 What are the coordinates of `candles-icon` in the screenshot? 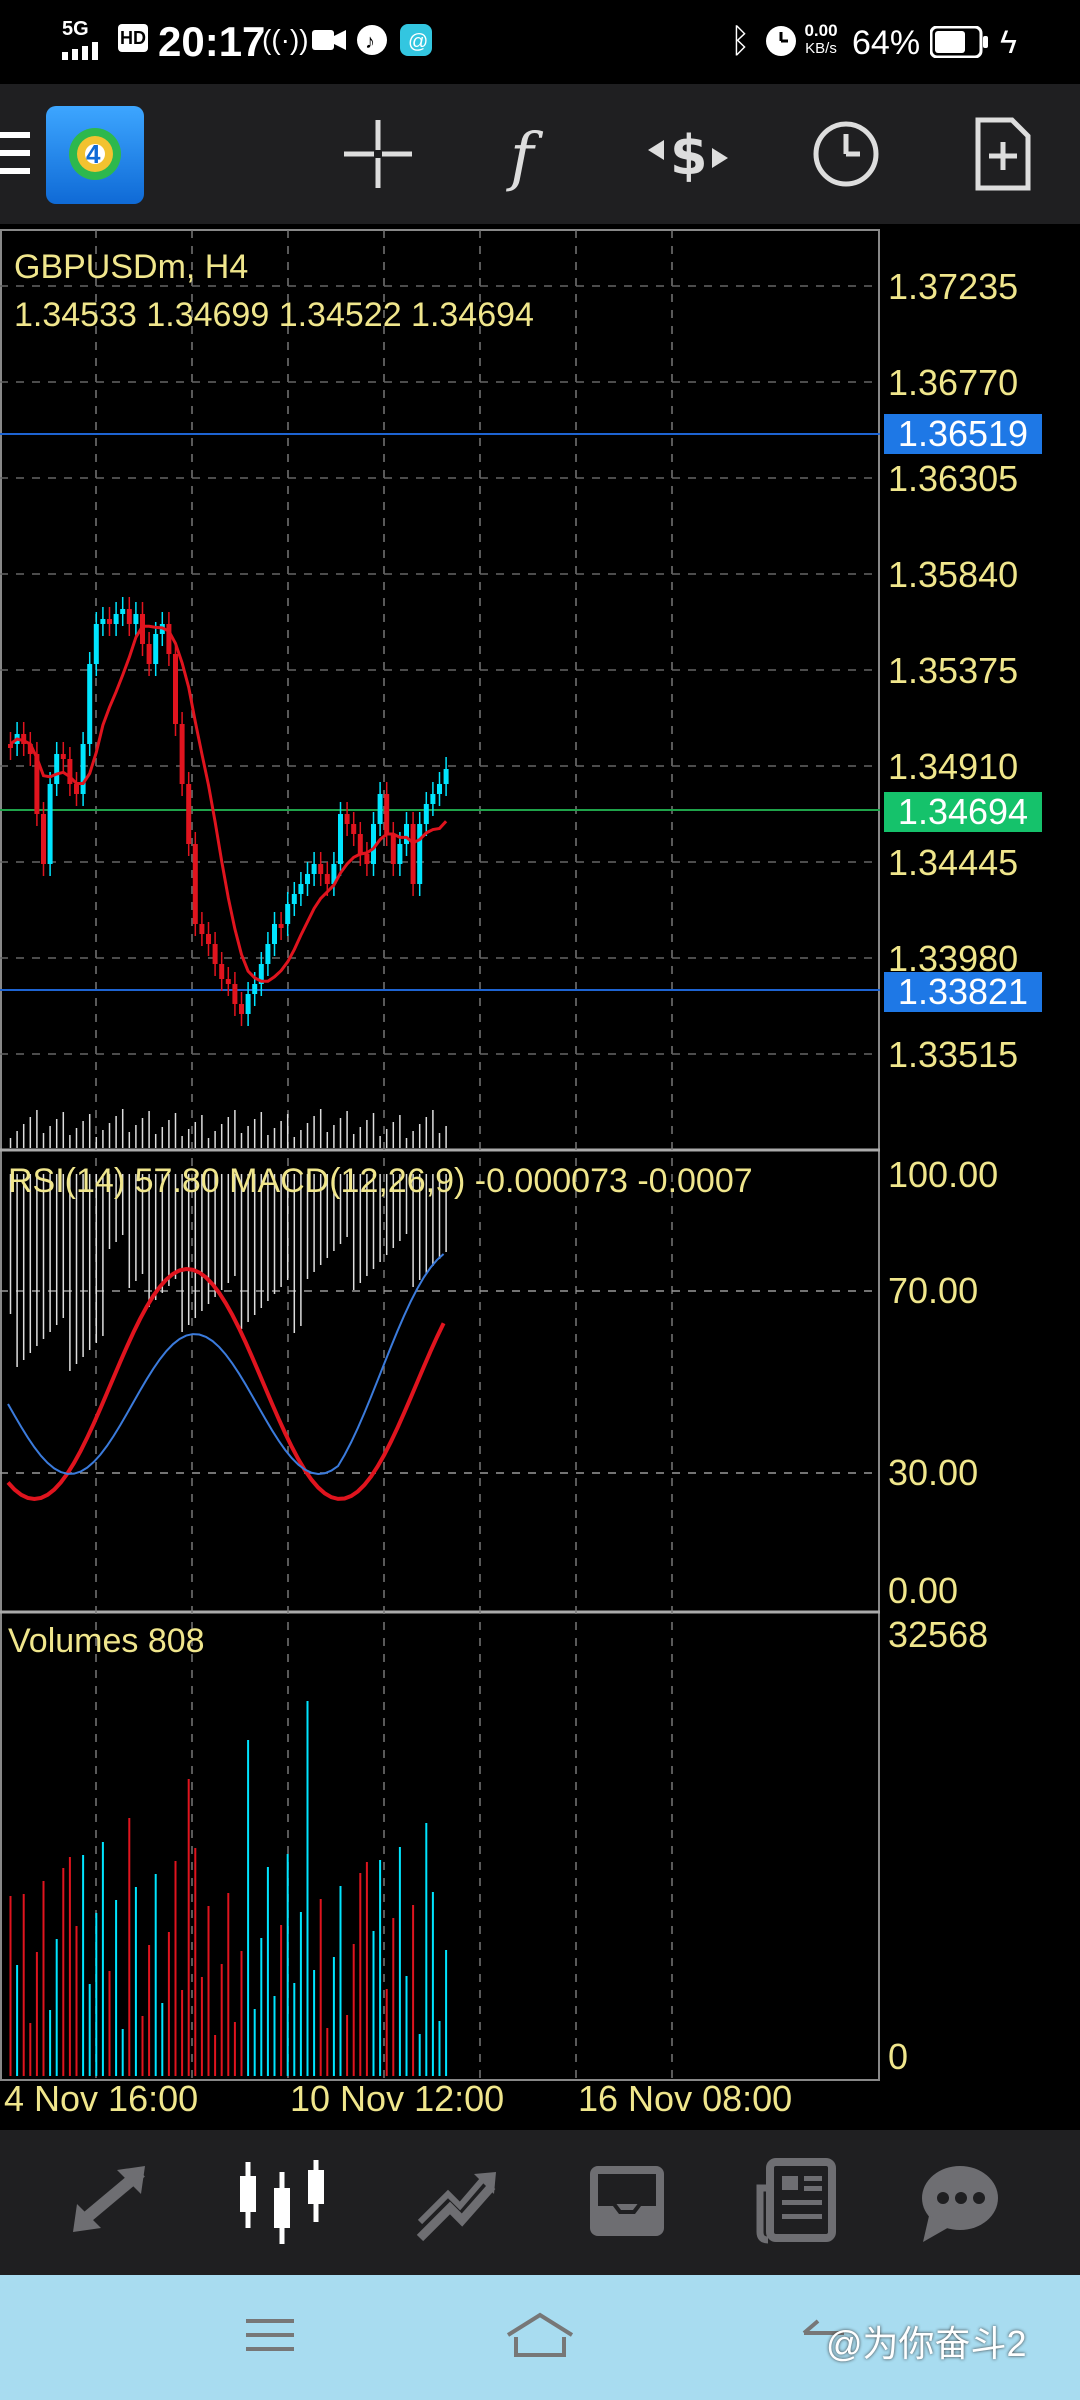 It's located at (282, 2202).